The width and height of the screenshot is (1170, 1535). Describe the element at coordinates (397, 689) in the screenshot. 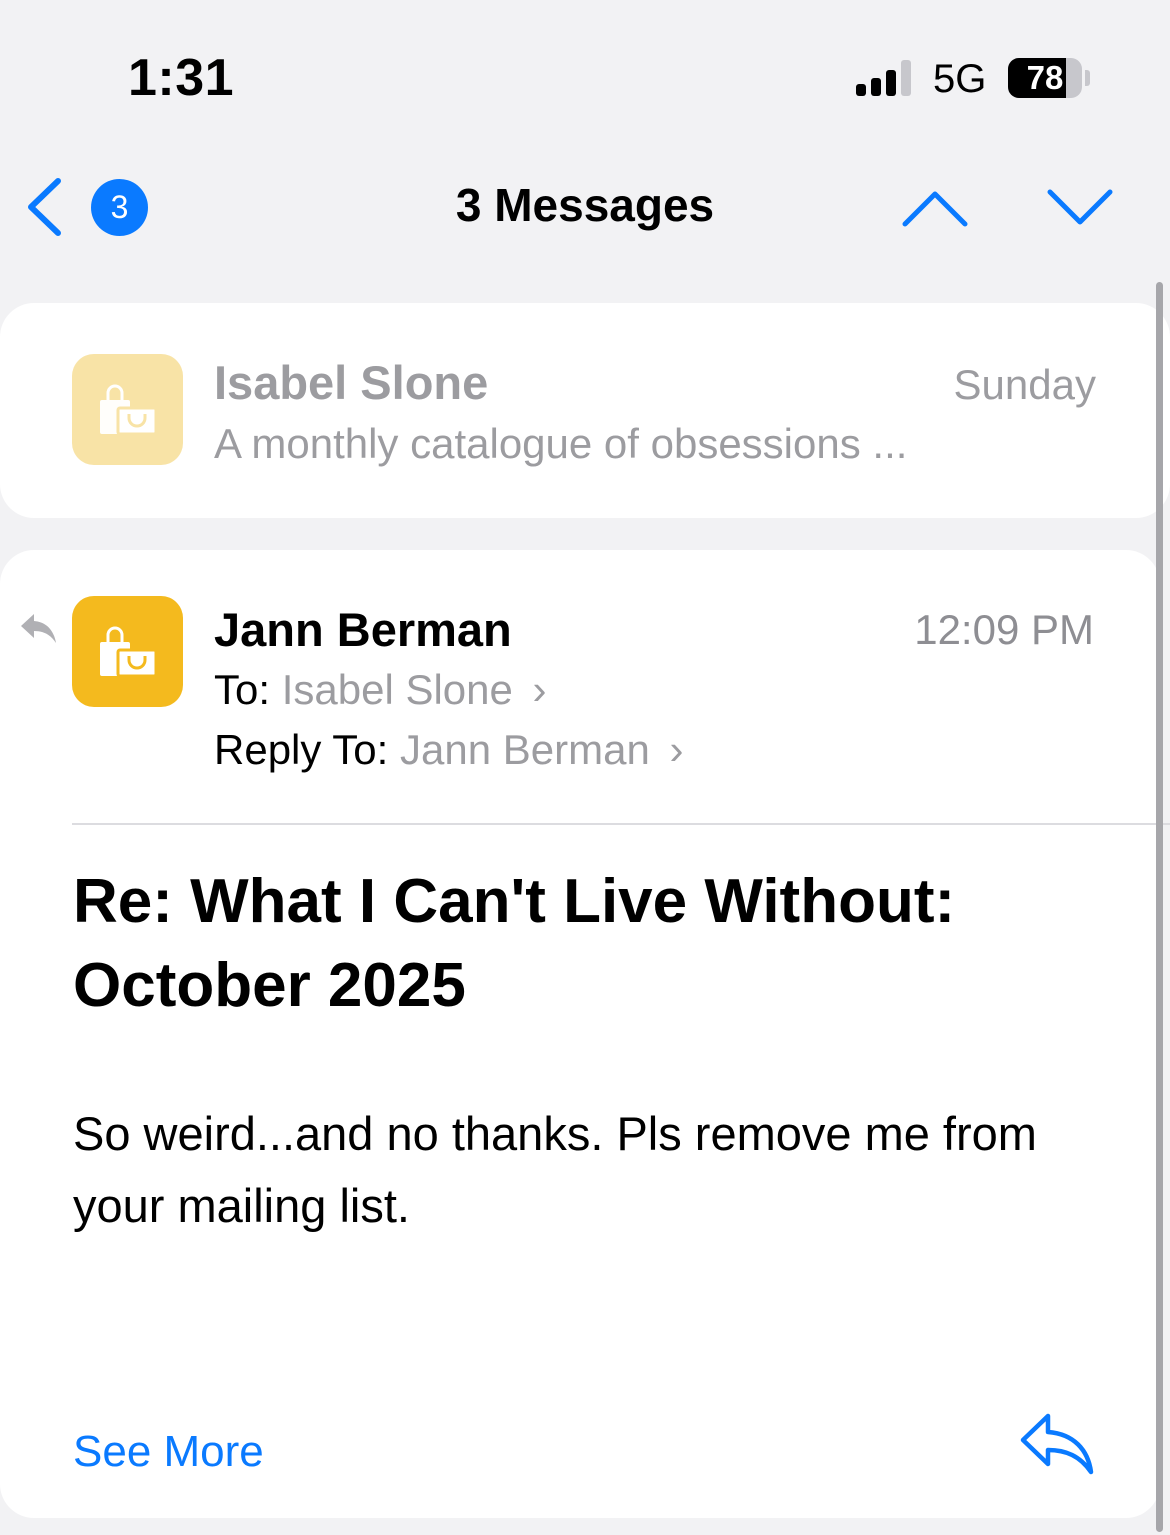

I see `to-recipient-name: Isabel Slone` at that location.